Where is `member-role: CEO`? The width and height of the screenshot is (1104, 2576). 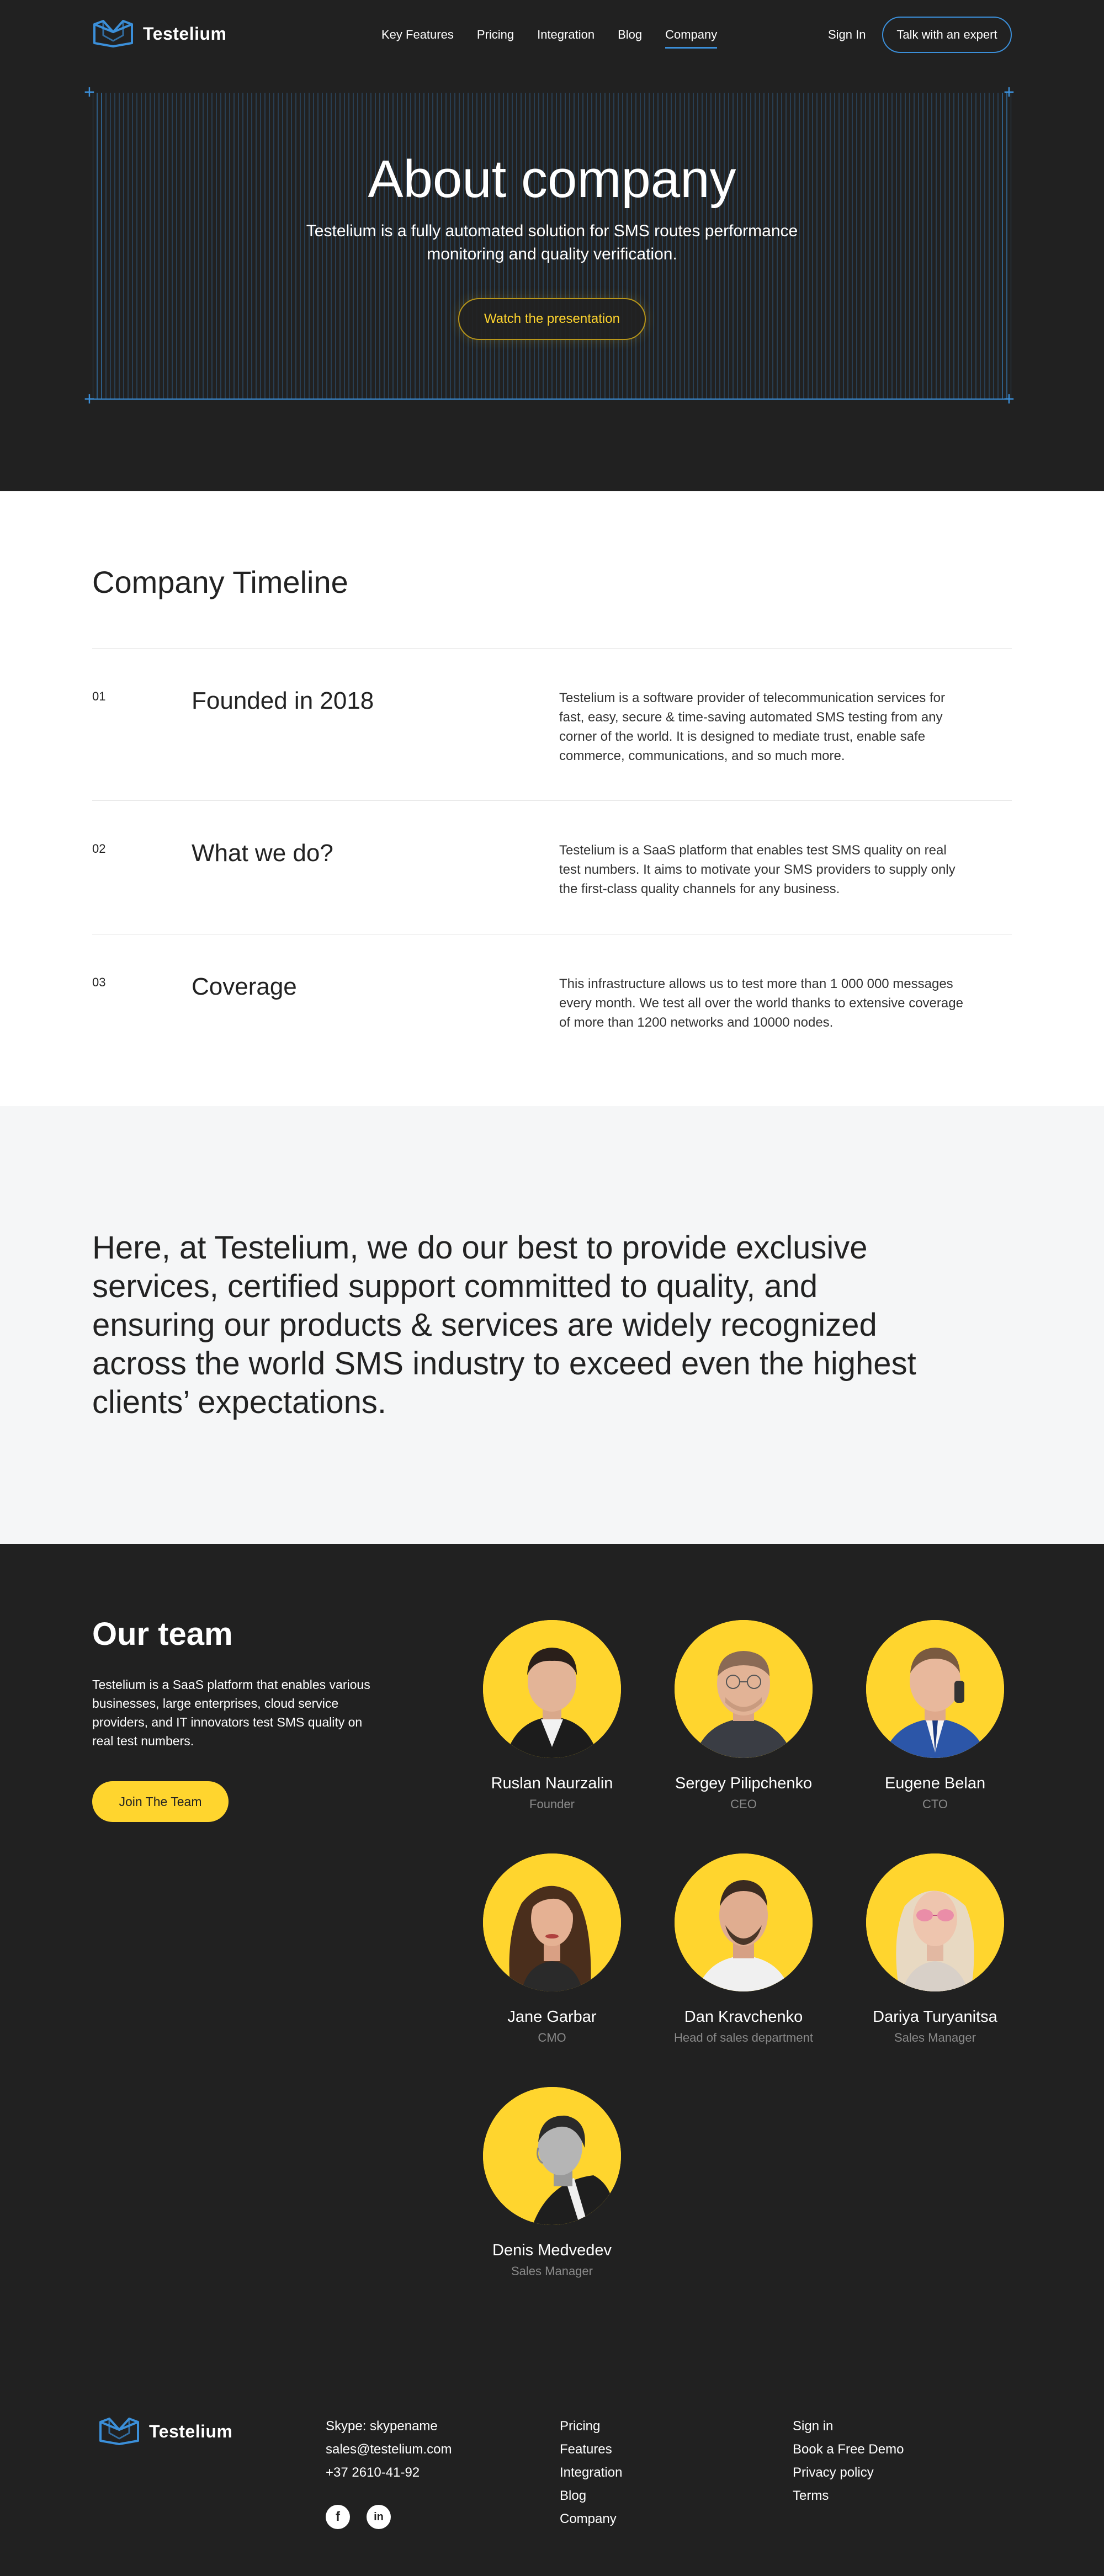 member-role: CEO is located at coordinates (744, 1804).